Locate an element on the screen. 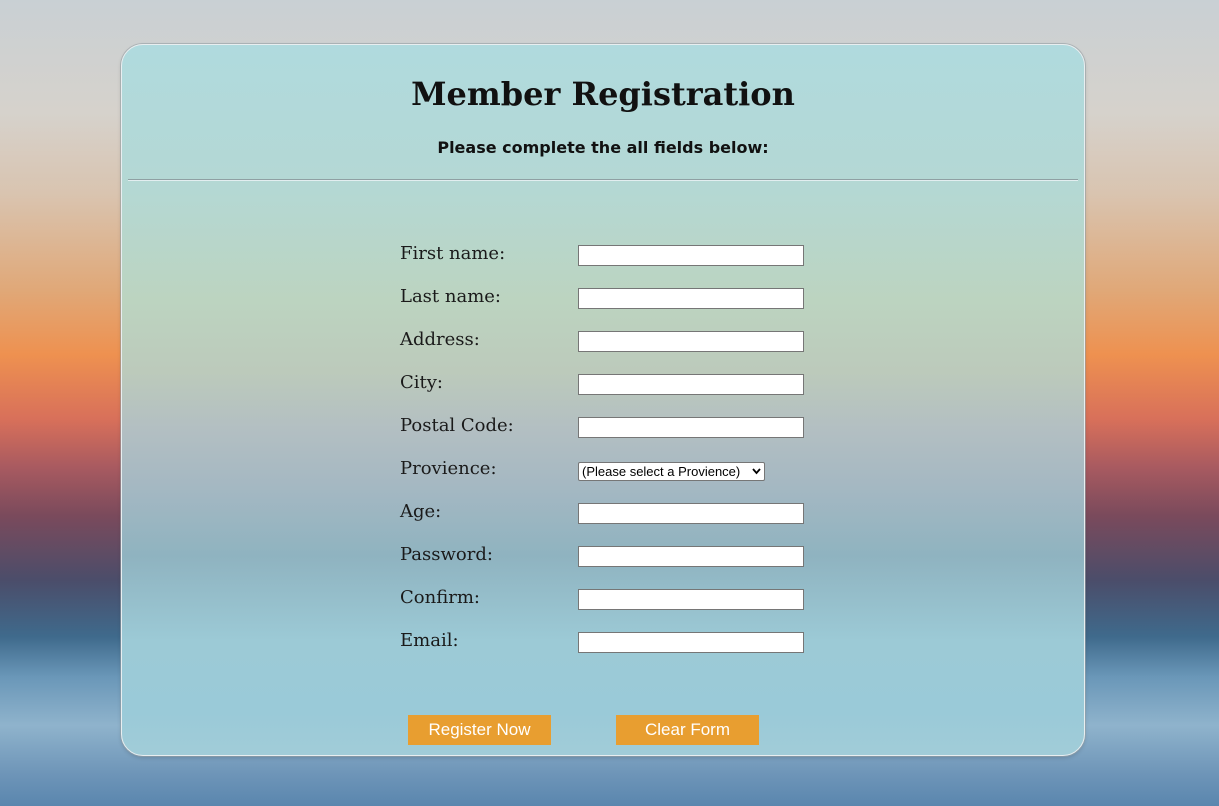 This screenshot has height=806, width=1219. city-input is located at coordinates (691, 384).